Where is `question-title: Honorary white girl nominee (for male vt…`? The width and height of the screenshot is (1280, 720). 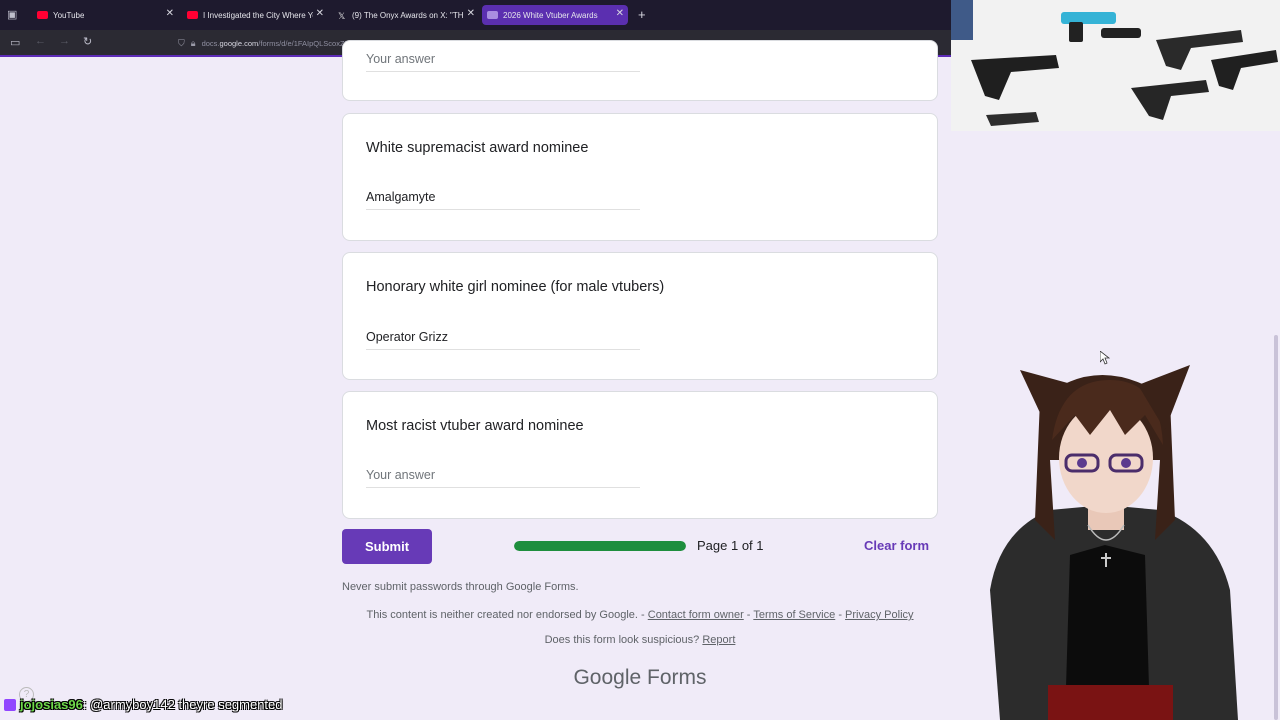
question-title: Honorary white girl nominee (for male vt… is located at coordinates (515, 287).